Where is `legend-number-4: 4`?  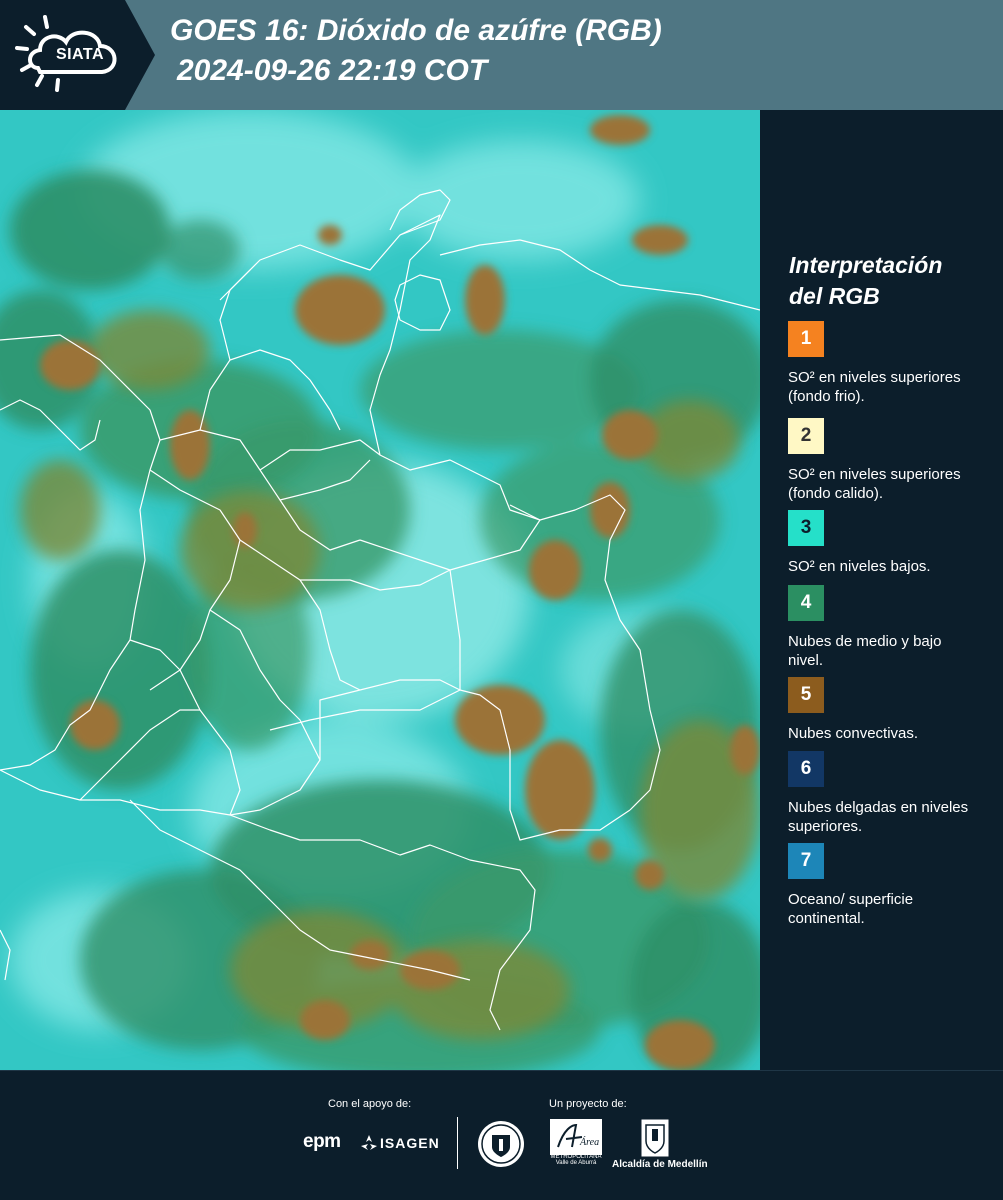
legend-number-4: 4 is located at coordinates (806, 602).